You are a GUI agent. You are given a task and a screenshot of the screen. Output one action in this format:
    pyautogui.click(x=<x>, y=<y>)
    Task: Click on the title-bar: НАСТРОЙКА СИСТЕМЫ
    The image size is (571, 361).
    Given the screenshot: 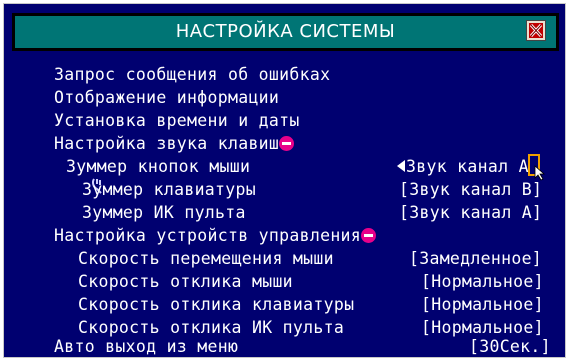 What is the action you would take?
    pyautogui.click(x=285, y=32)
    